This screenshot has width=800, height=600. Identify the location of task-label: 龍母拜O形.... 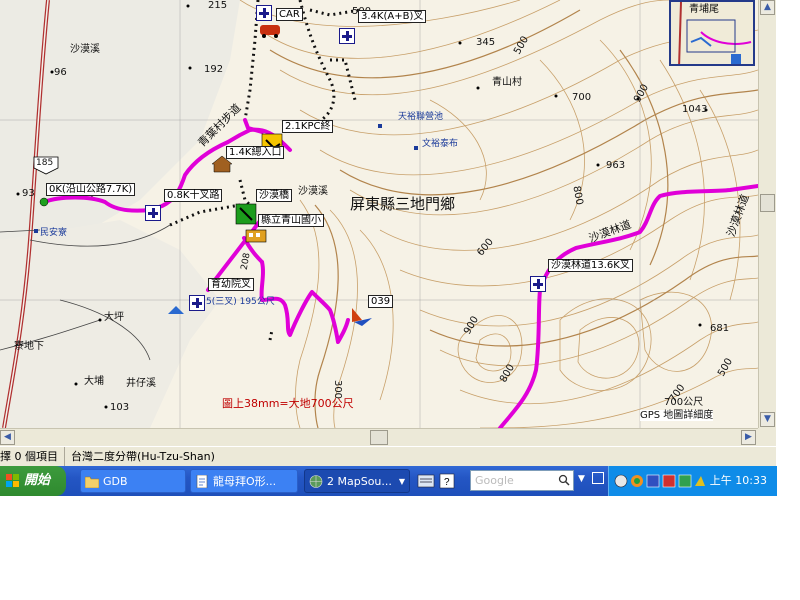
(245, 481).